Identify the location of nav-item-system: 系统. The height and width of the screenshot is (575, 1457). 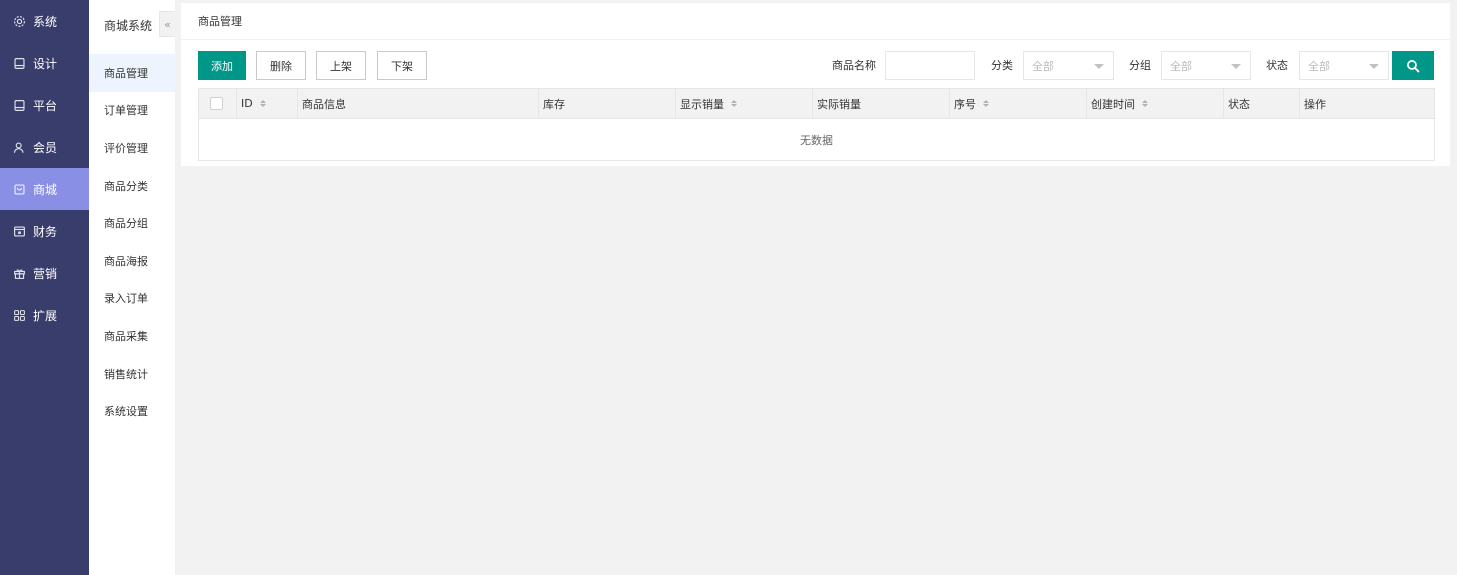
(44, 21).